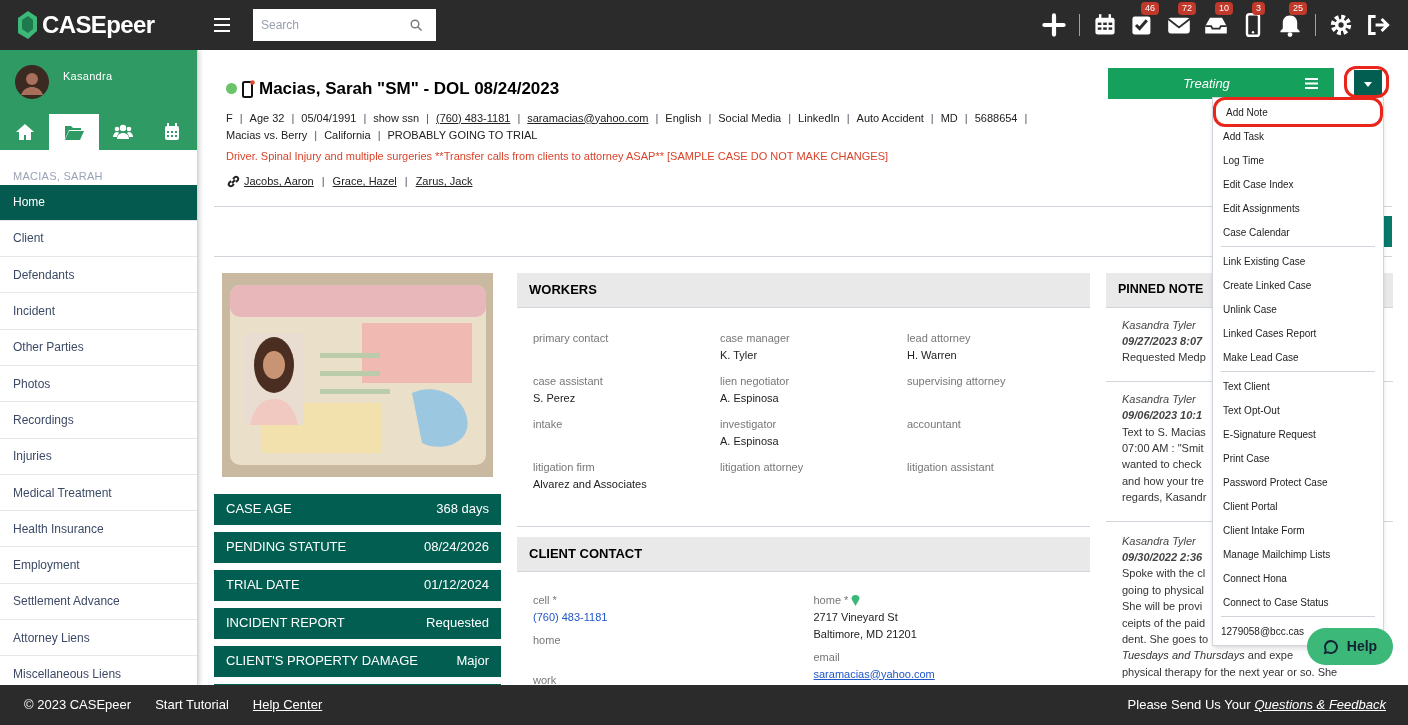 This screenshot has height=725, width=1408. Describe the element at coordinates (557, 156) in the screenshot. I see `alert-text: Driver. Spinal Injury and multiple surgeries **Transfer calls from clients to attorney ASAP** [SAMPLE CASE DO NOT MAKE CHANGES]` at that location.